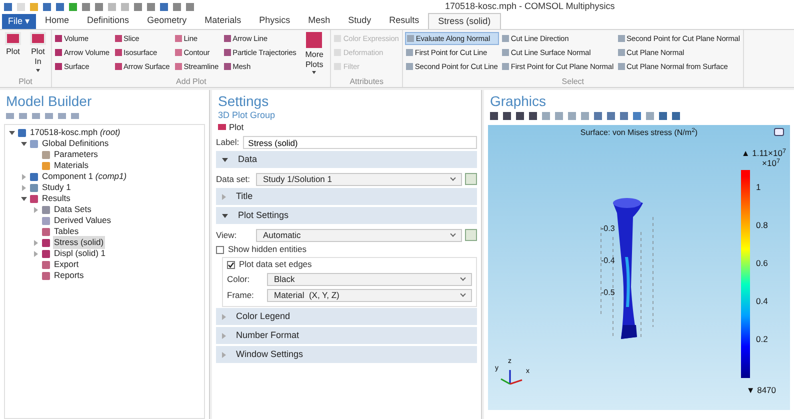 The height and width of the screenshot is (419, 794). Describe the element at coordinates (66, 264) in the screenshot. I see `tree-item: Export` at that location.